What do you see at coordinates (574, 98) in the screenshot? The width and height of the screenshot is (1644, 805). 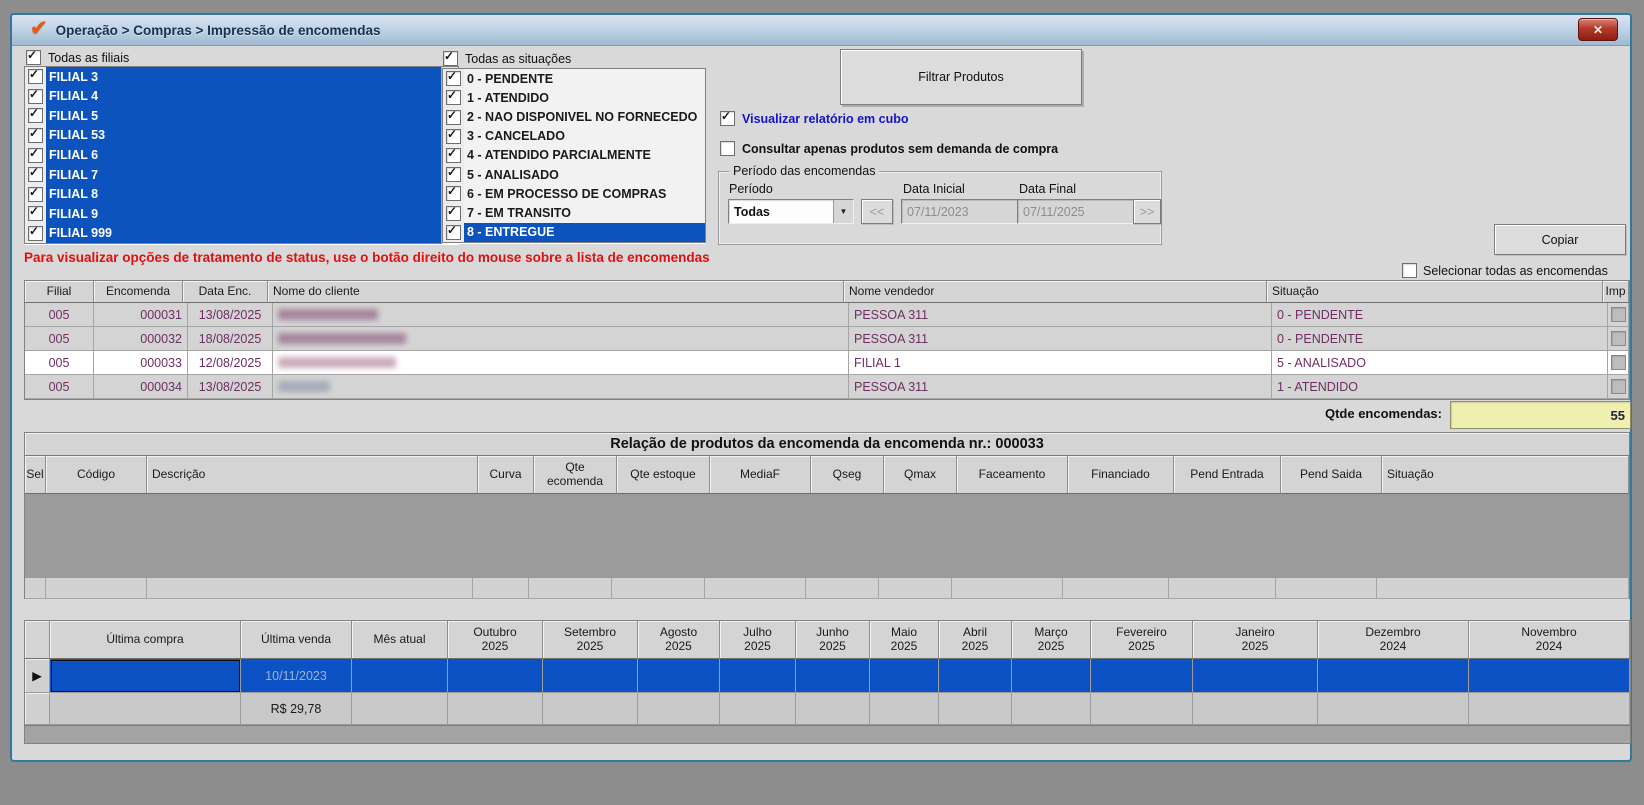 I see `situacao-list-item: 1 - ATENDIDO` at bounding box center [574, 98].